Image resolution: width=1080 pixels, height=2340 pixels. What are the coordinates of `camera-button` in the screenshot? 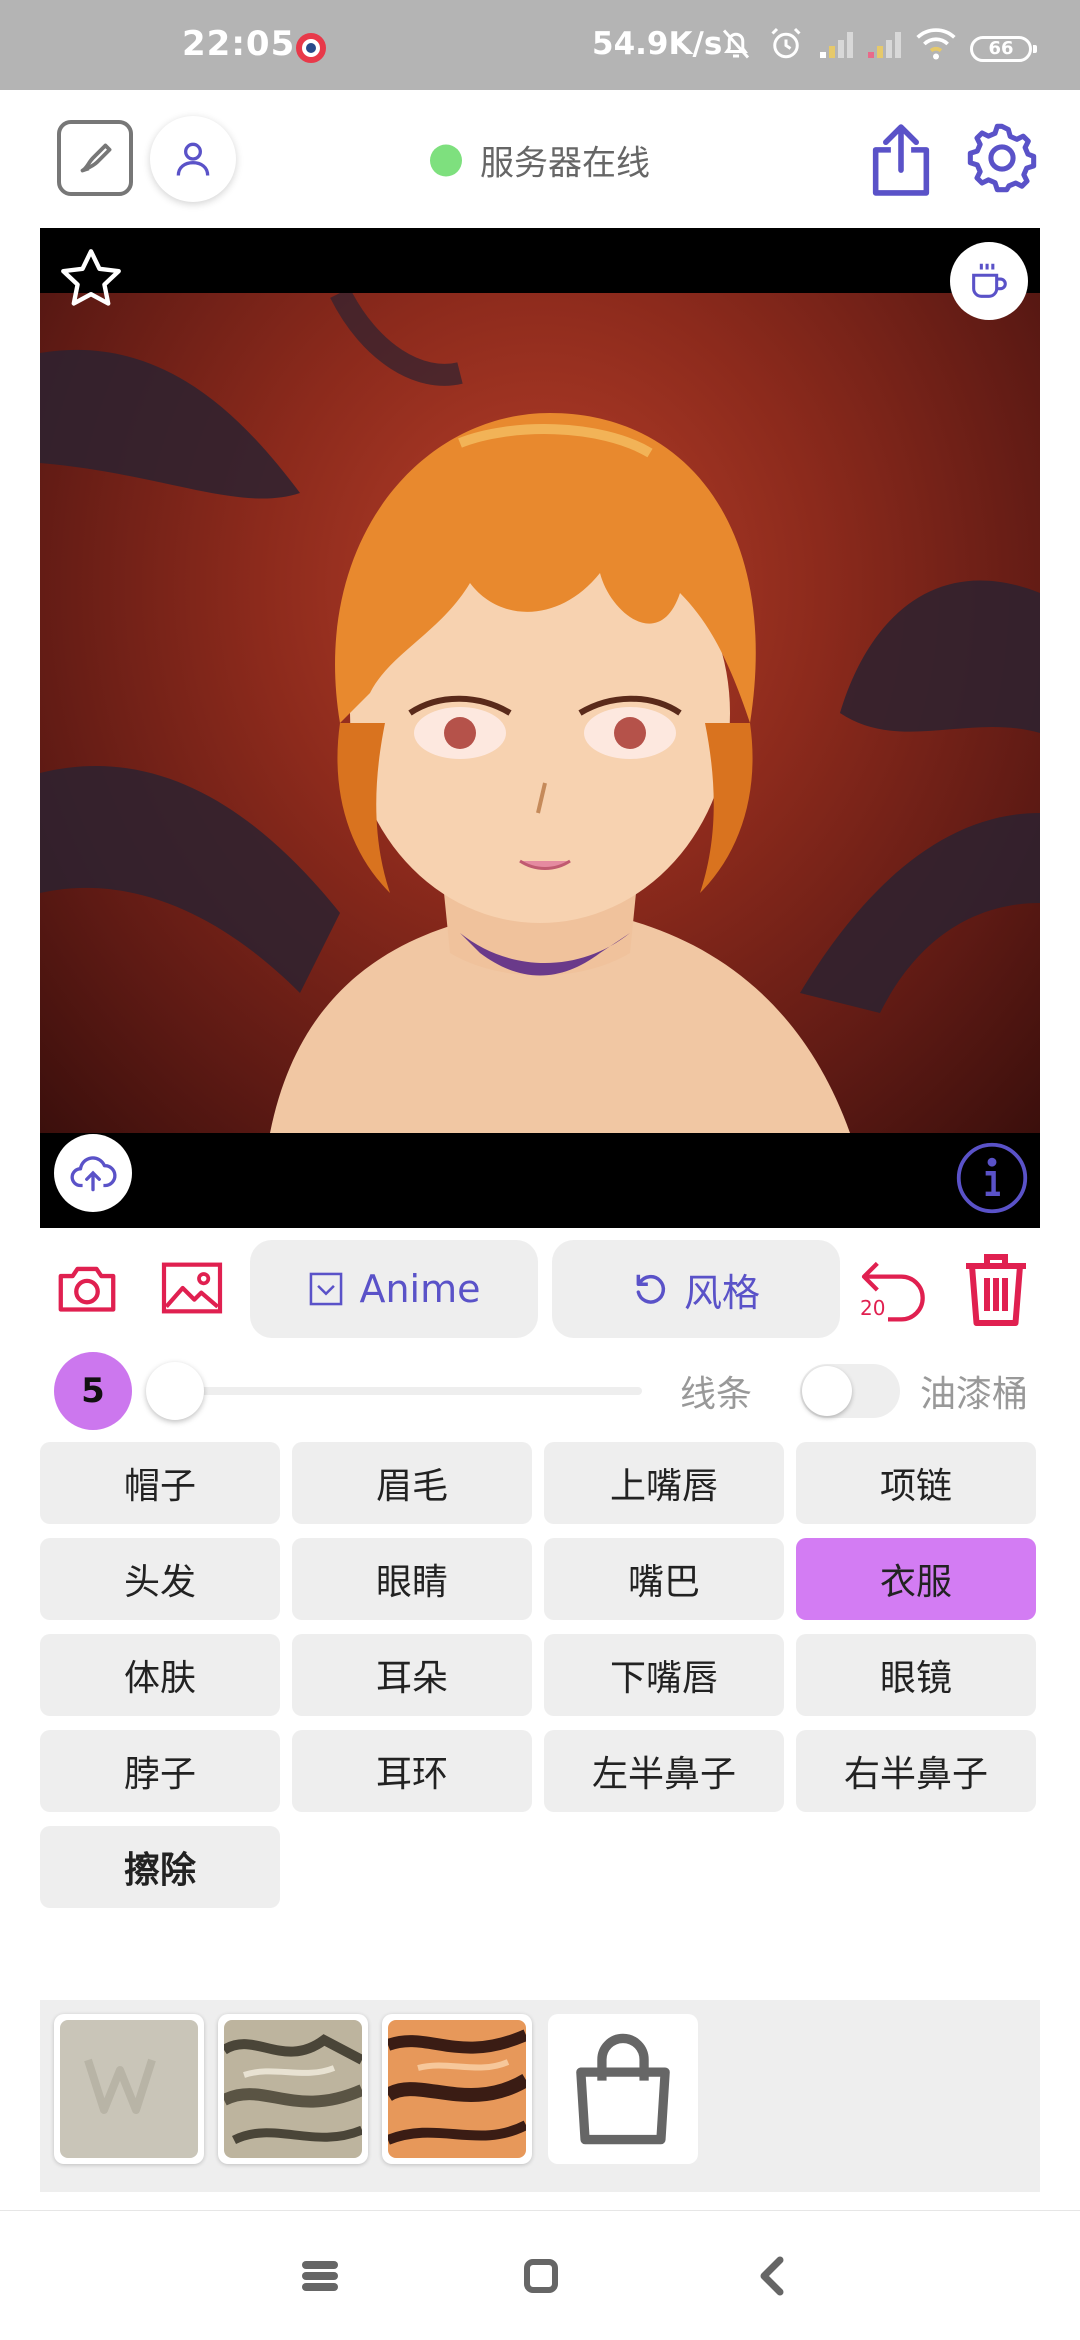 It's located at (87, 1288).